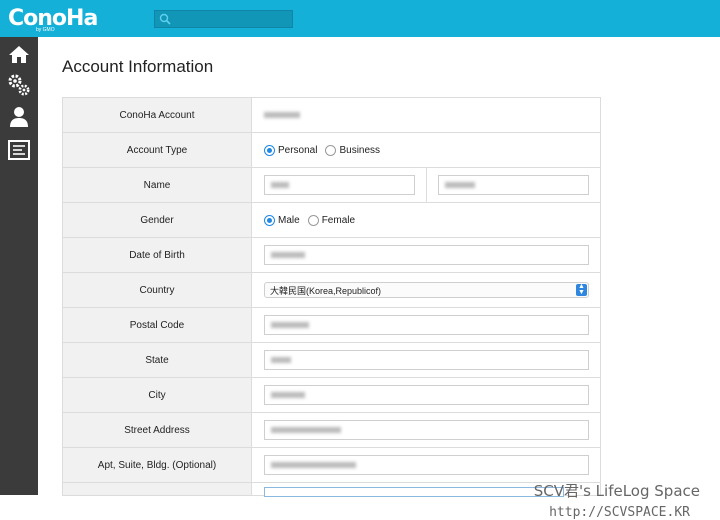 Image resolution: width=720 pixels, height=520 pixels. I want to click on row-postal: Postal Code, so click(331, 325).